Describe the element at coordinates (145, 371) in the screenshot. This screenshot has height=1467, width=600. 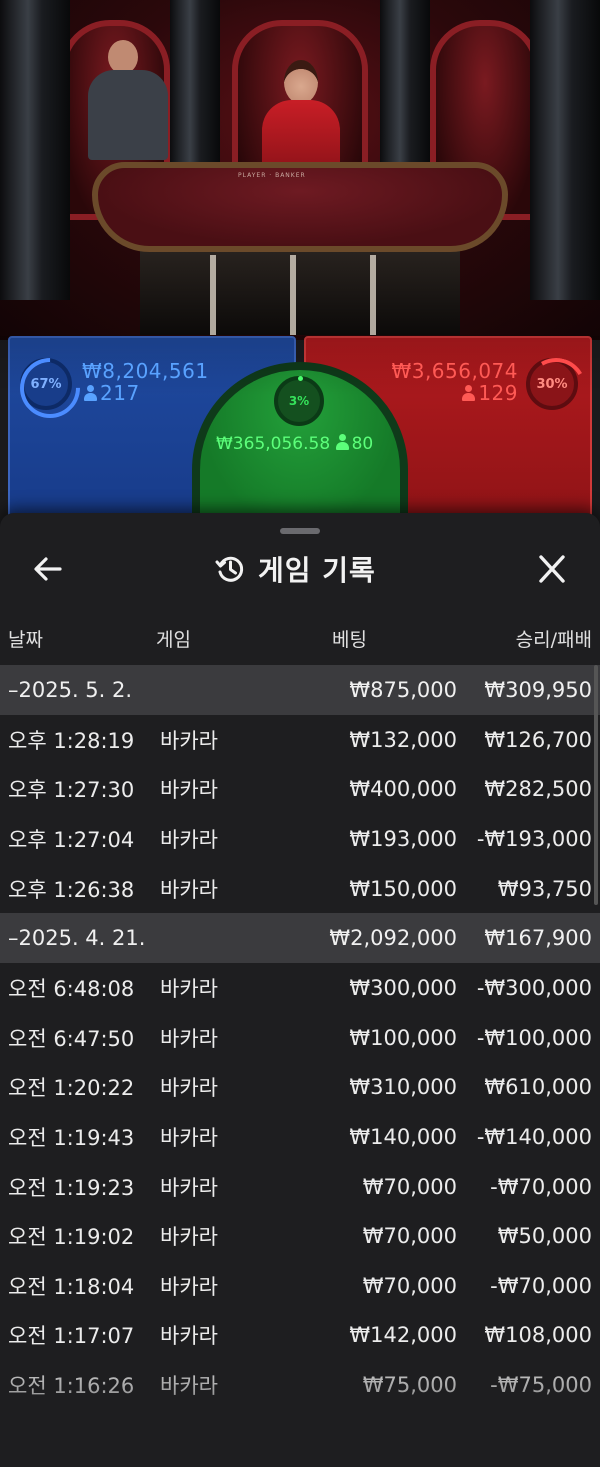
I see `player-bet-amount: ₩8,204,561` at that location.